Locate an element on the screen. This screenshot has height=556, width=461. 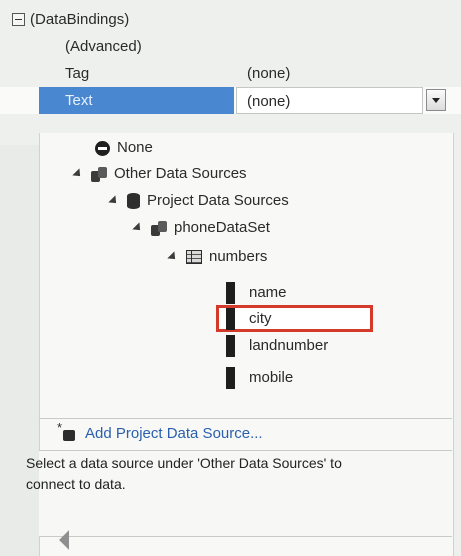
property-label-text: Text is located at coordinates (136, 100).